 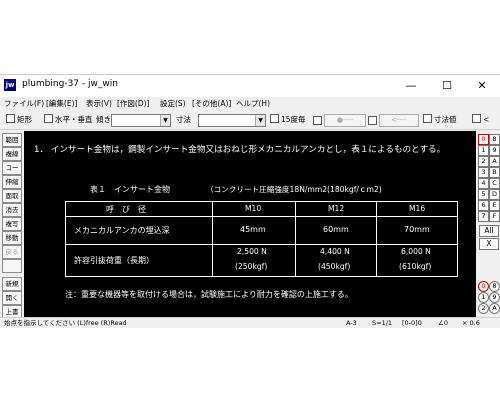 I want to click on rect-toggle: 矩形, so click(x=19, y=120).